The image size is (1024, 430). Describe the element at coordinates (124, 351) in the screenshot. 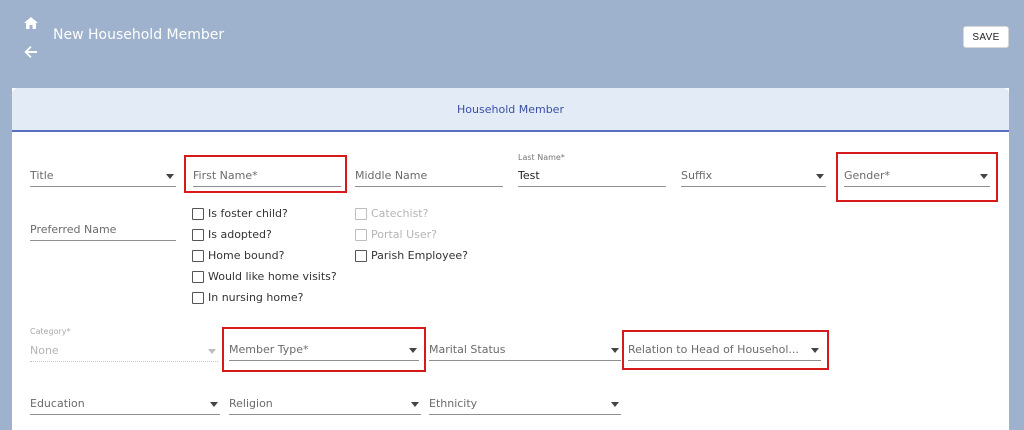

I see `category-select: None` at that location.